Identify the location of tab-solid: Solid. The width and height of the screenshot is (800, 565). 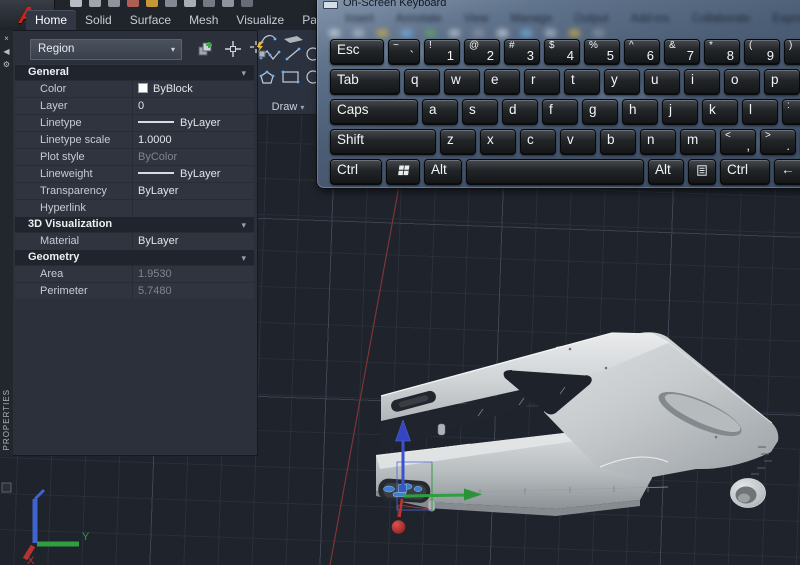
(98, 20).